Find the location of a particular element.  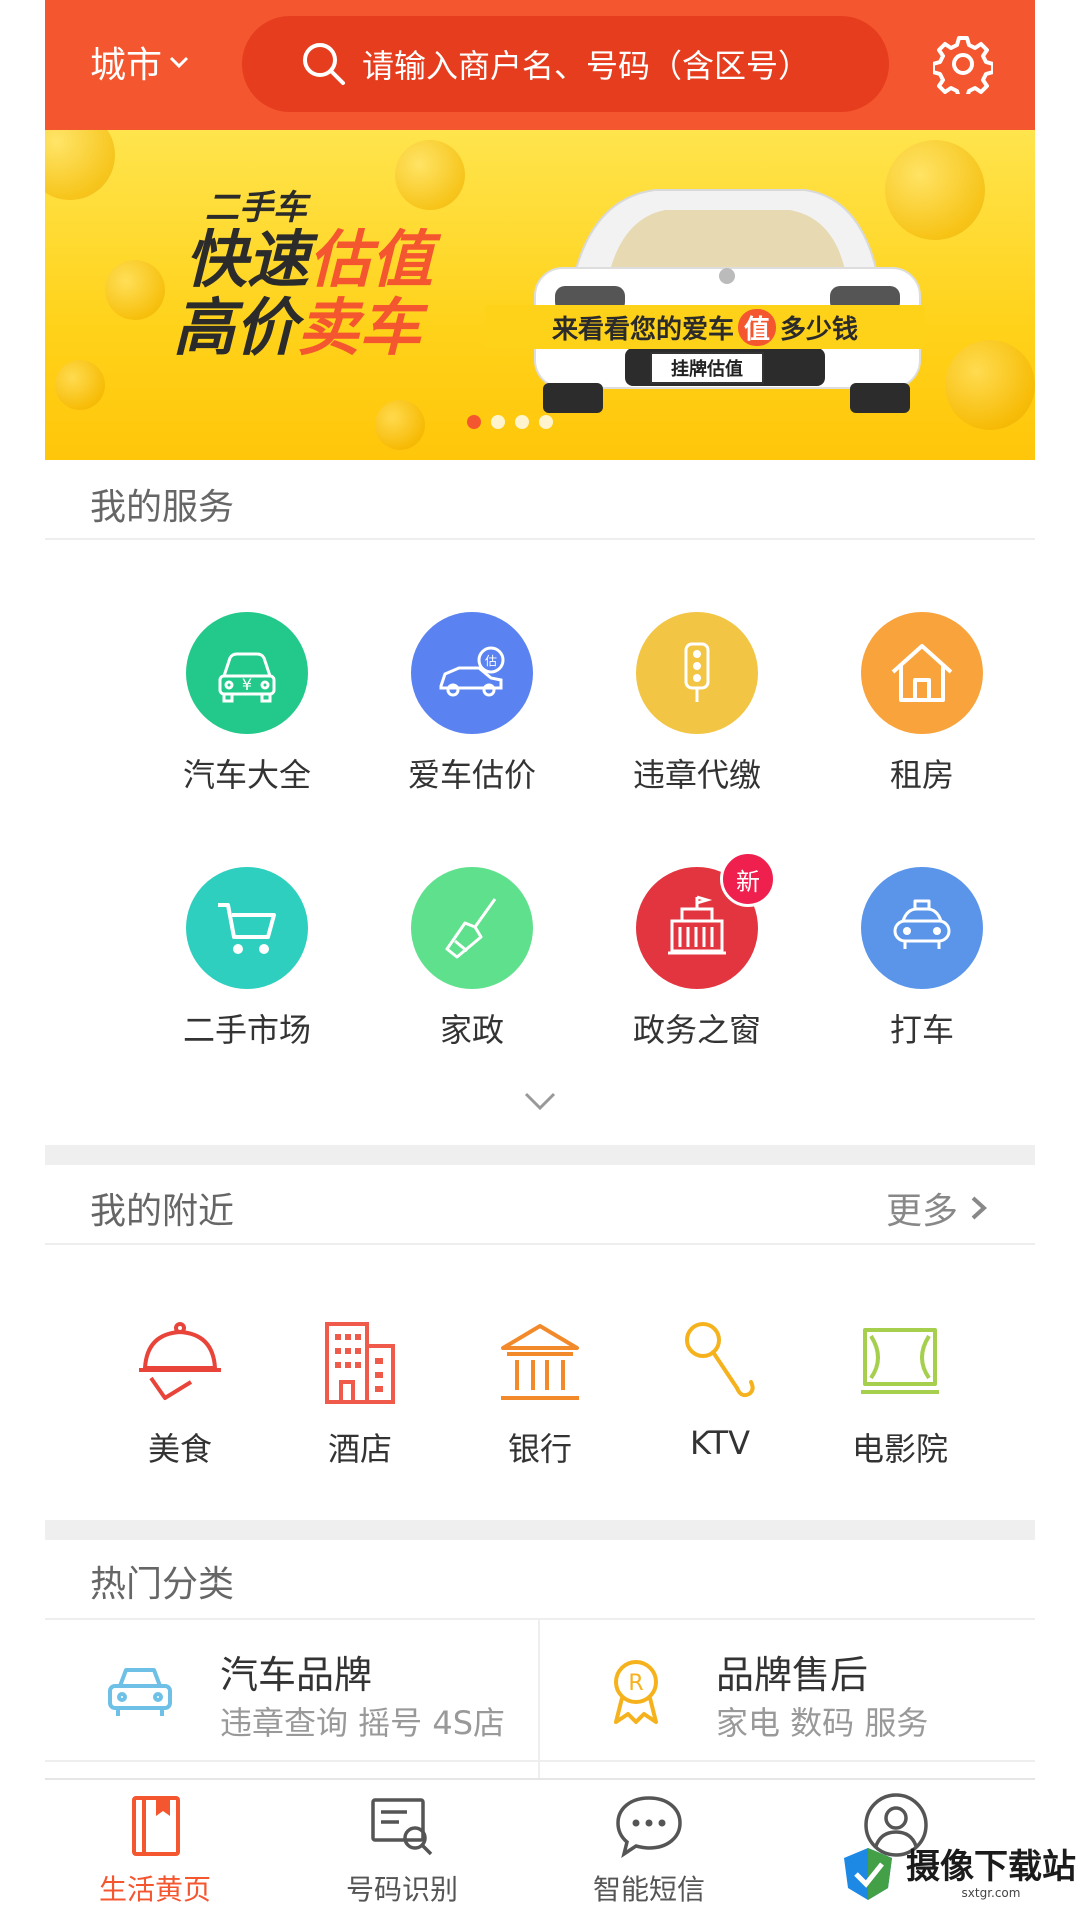

left-margin is located at coordinates (22, 960).